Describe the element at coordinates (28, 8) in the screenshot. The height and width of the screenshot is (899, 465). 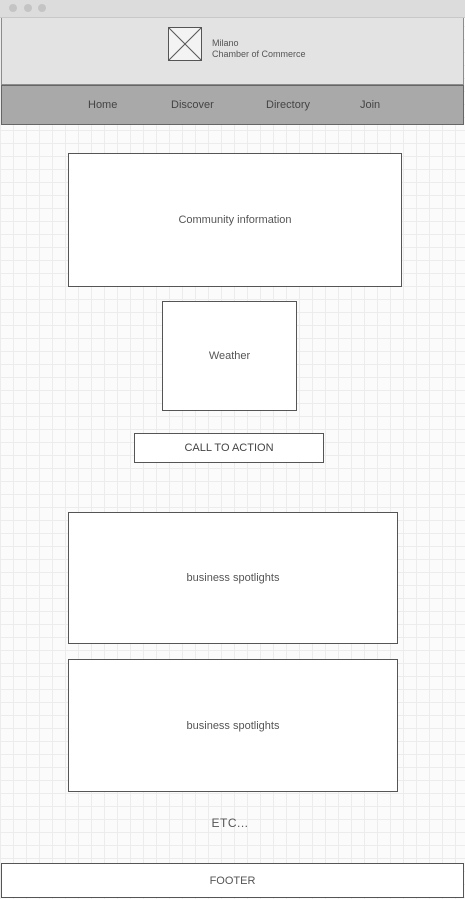
I see `window-minimize-button` at that location.